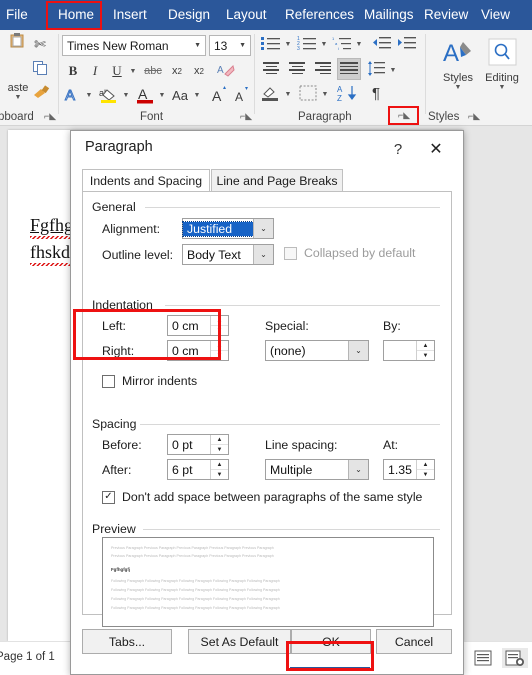  What do you see at coordinates (109, 95) in the screenshot?
I see `text-highlight-icon: ab` at bounding box center [109, 95].